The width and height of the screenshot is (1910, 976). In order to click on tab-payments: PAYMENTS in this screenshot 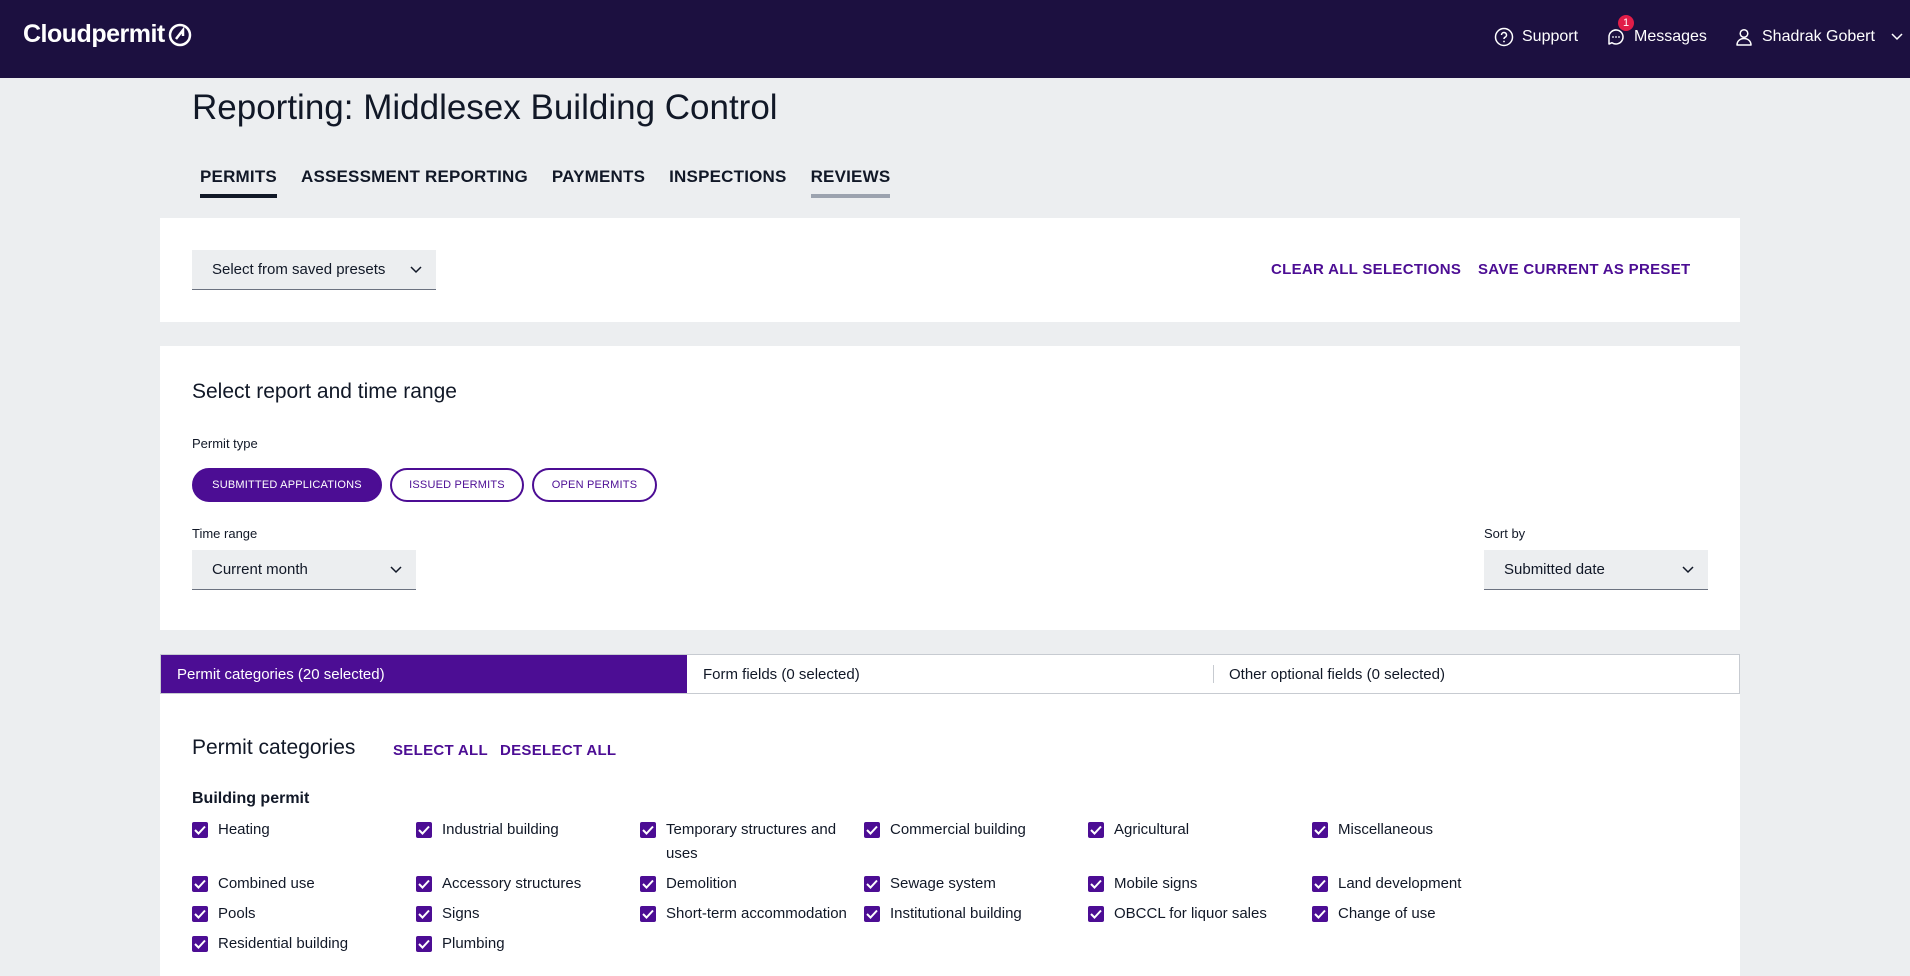, I will do `click(598, 180)`.